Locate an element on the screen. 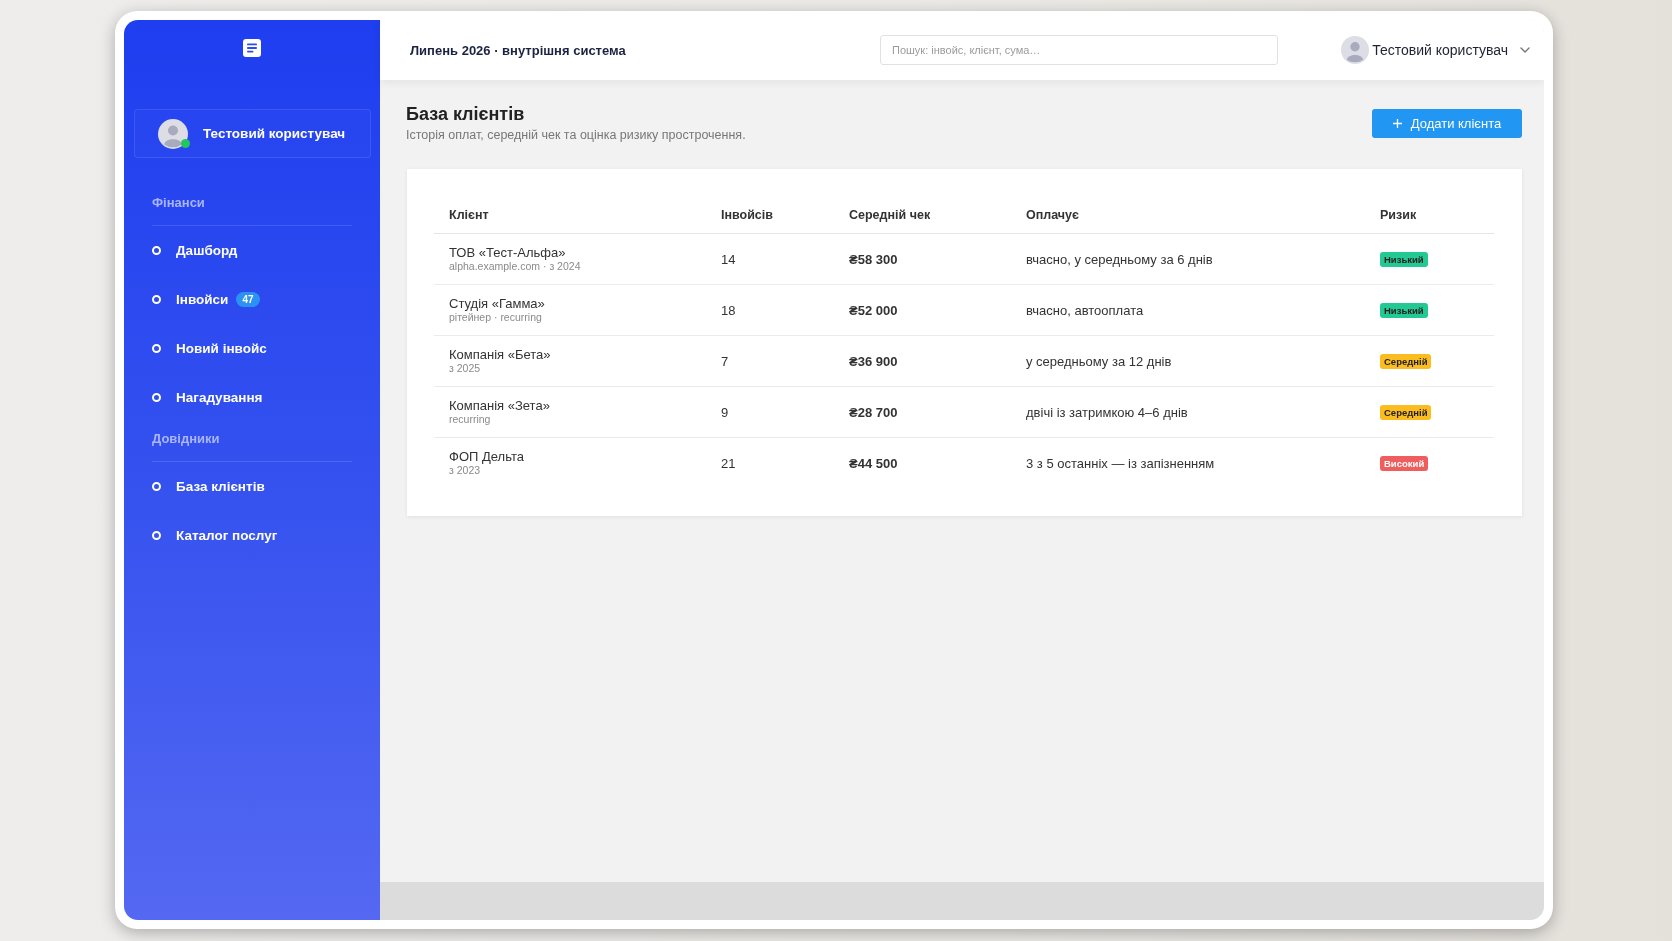 The height and width of the screenshot is (941, 1672). payment-note: 3 з 5 останніх — із запізненням is located at coordinates (1188, 462).